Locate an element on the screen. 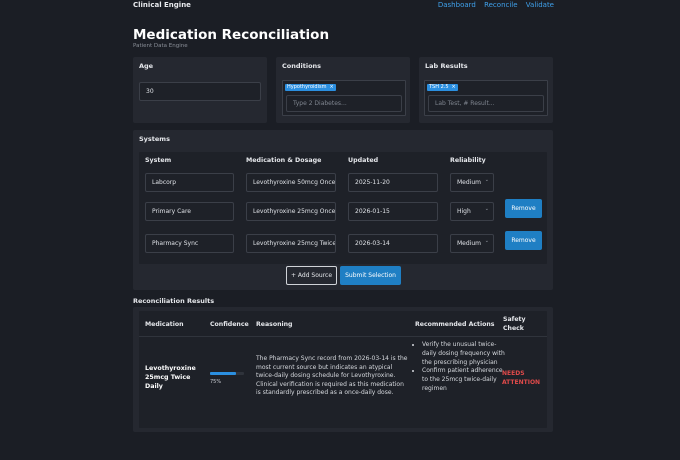  medication-input: Levothyroxine 50mcg Once is located at coordinates (291, 182).